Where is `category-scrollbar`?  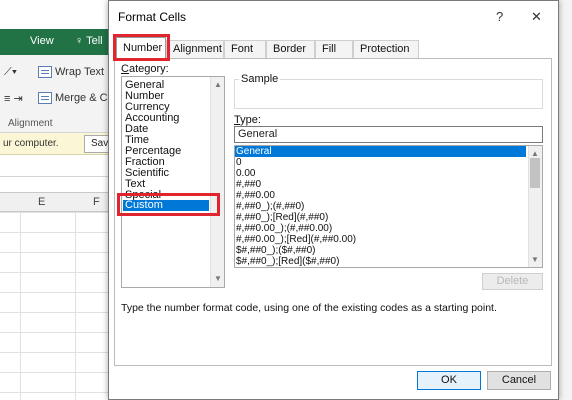
category-scrollbar is located at coordinates (217, 182).